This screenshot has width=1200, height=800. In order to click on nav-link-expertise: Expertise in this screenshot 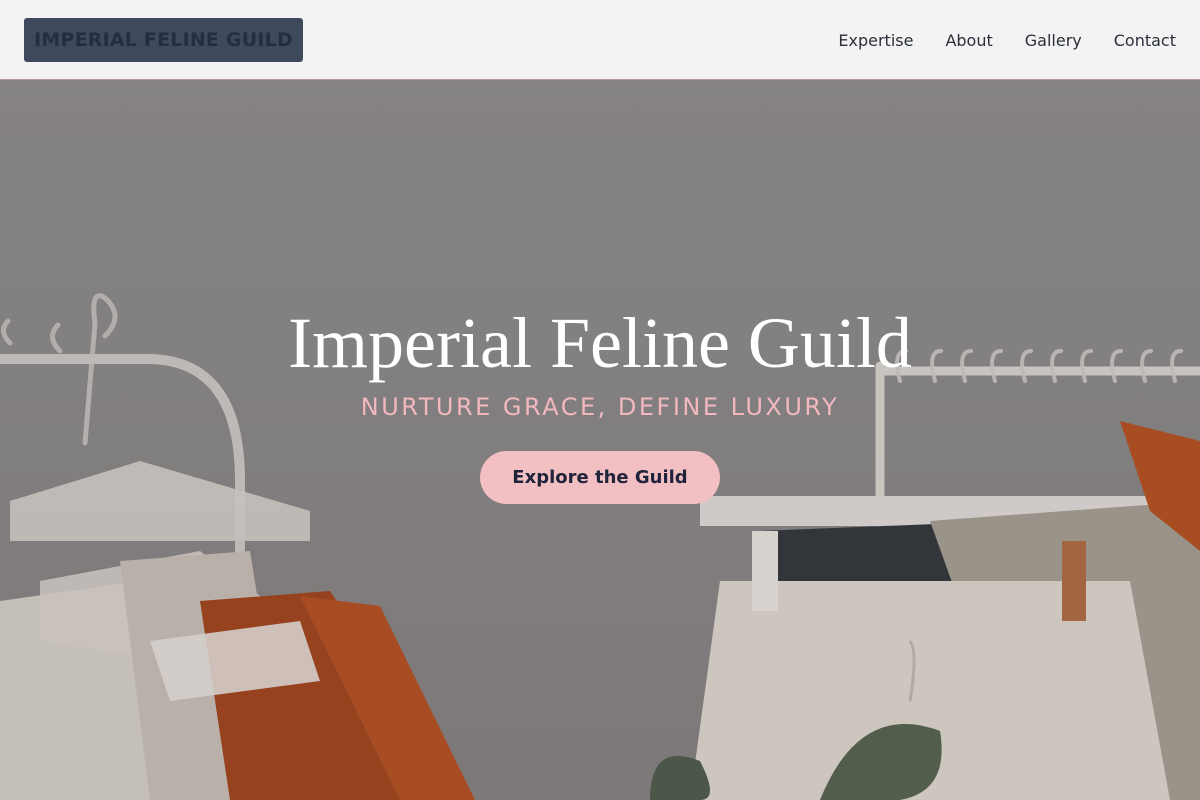, I will do `click(875, 40)`.